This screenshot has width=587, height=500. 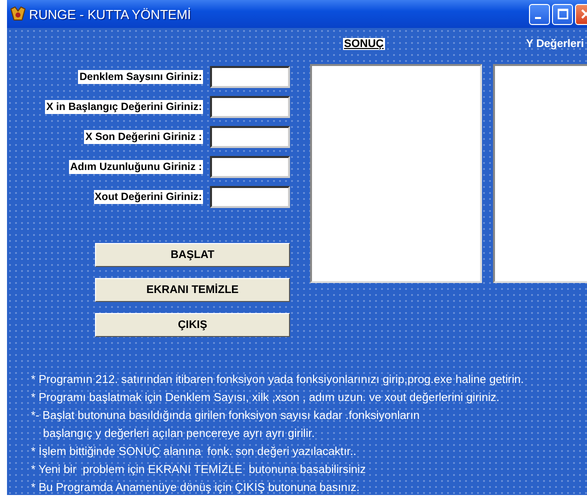 What do you see at coordinates (194, 452) in the screenshot?
I see `note-text: * İşlem bittiğinde SONUÇ alanına fonk. son değeri yazılacaktır..` at bounding box center [194, 452].